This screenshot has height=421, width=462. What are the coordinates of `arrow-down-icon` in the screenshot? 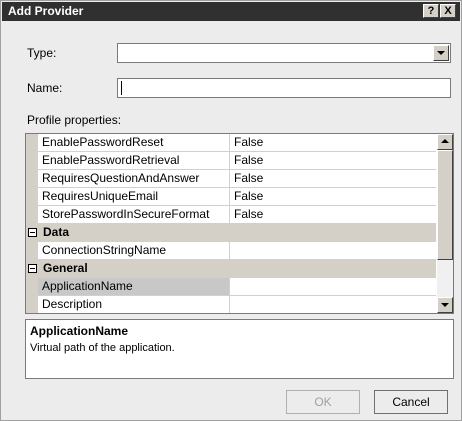 It's located at (445, 305).